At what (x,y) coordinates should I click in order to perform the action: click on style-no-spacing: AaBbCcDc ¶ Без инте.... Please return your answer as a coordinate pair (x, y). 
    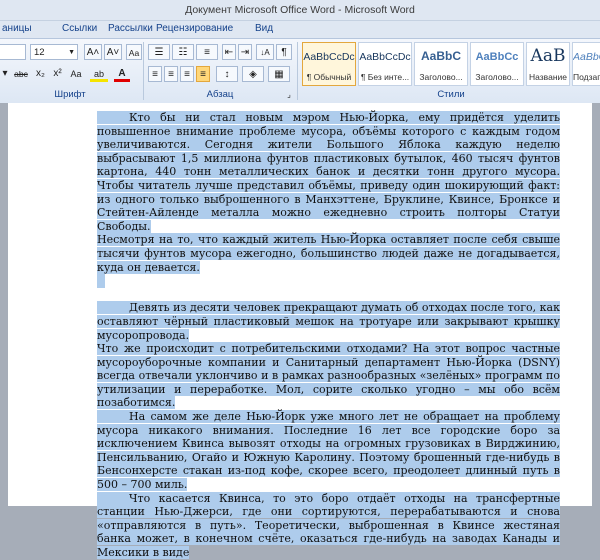
    Looking at the image, I should click on (385, 64).